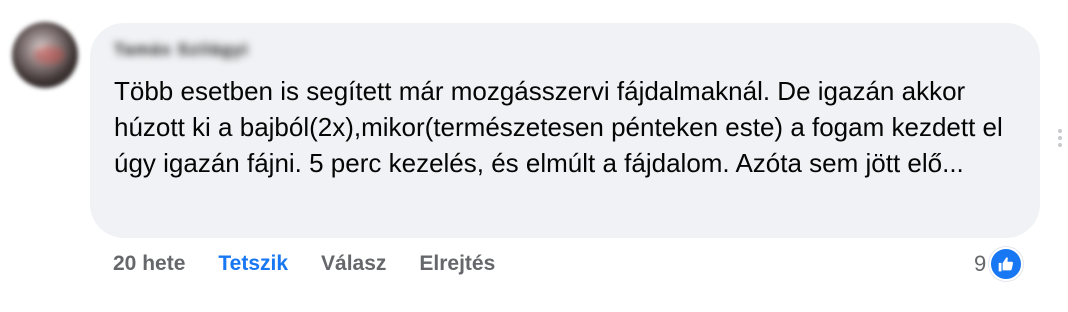 This screenshot has width=1068, height=312. What do you see at coordinates (353, 264) in the screenshot?
I see `reply-button: Válasz` at bounding box center [353, 264].